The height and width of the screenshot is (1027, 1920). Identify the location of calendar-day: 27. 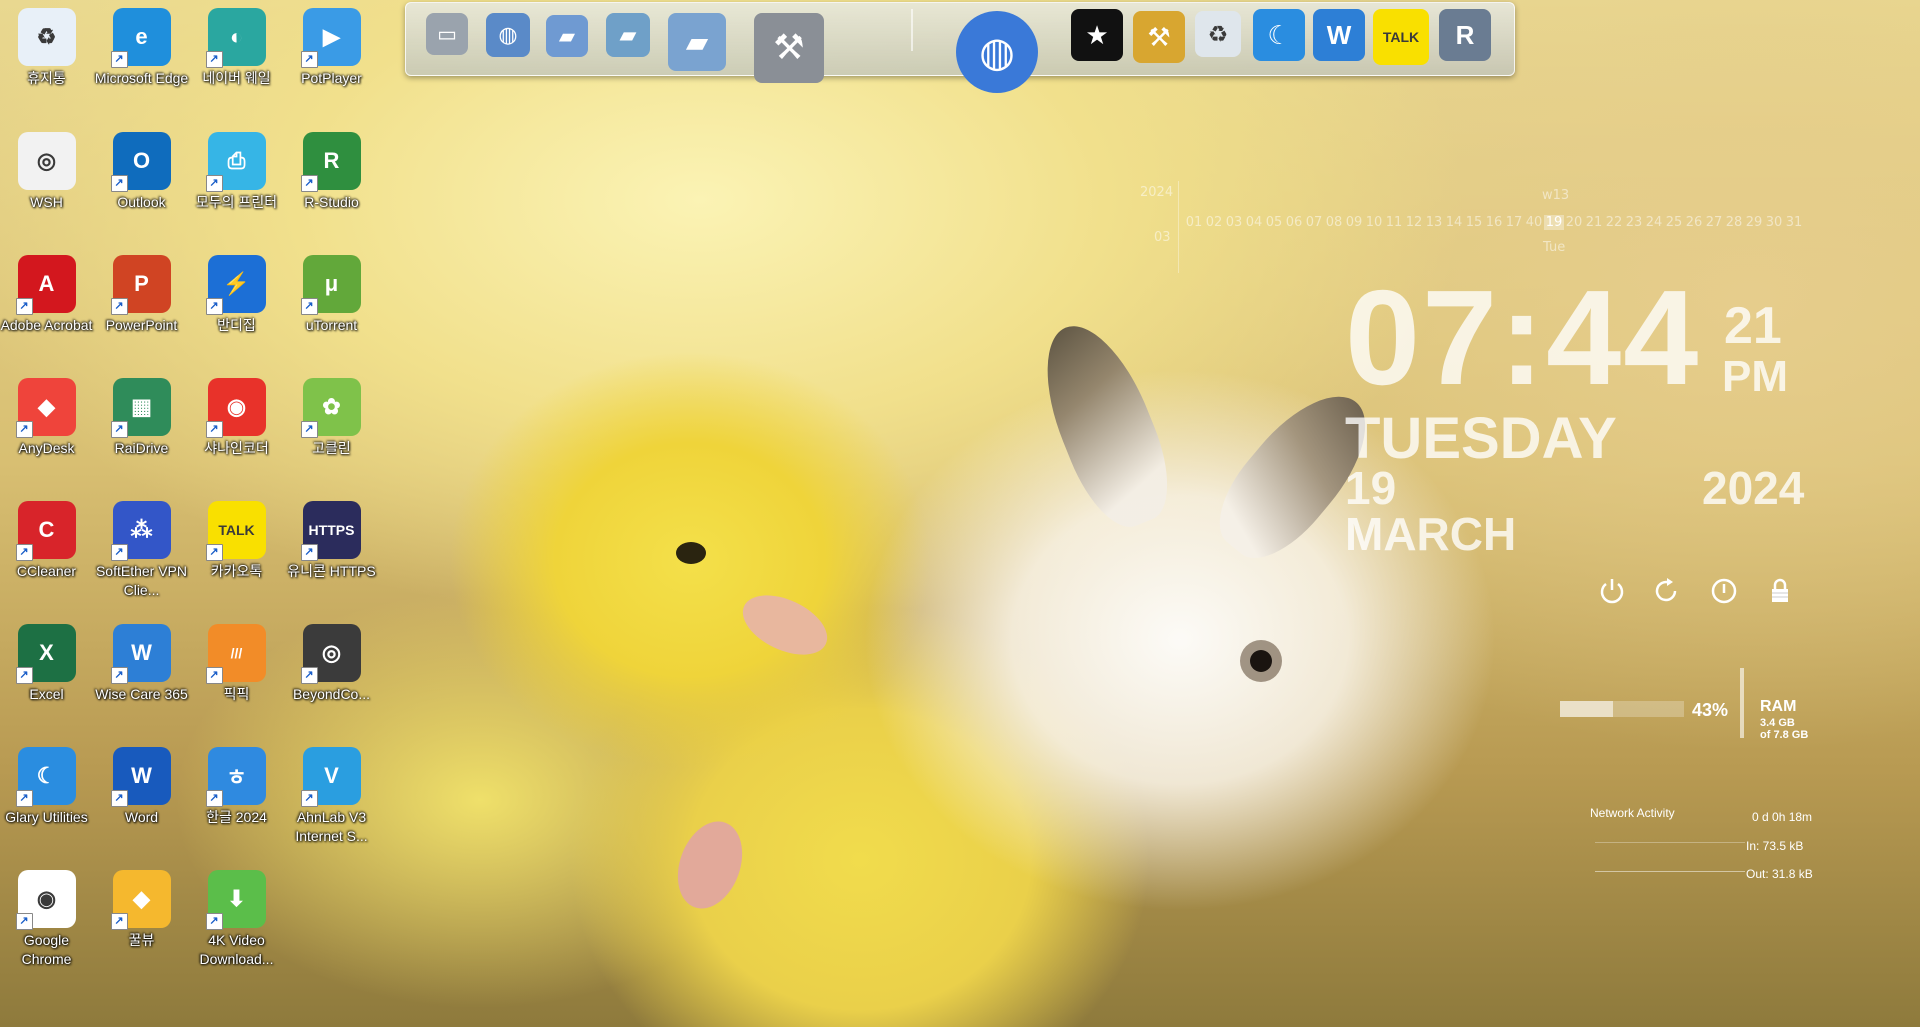
(1714, 222).